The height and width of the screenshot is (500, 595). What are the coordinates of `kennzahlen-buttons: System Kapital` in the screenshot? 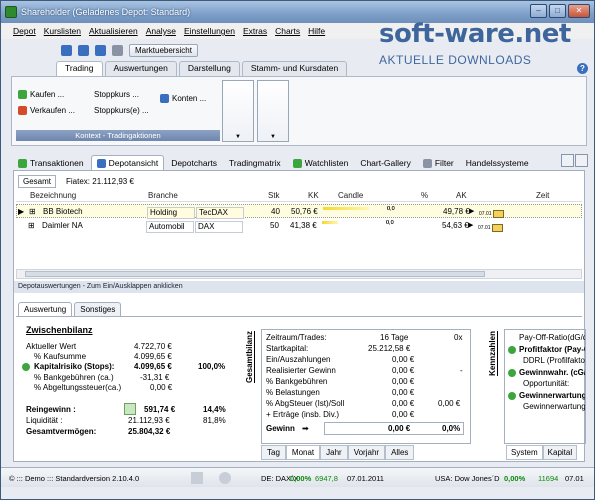 It's located at (542, 452).